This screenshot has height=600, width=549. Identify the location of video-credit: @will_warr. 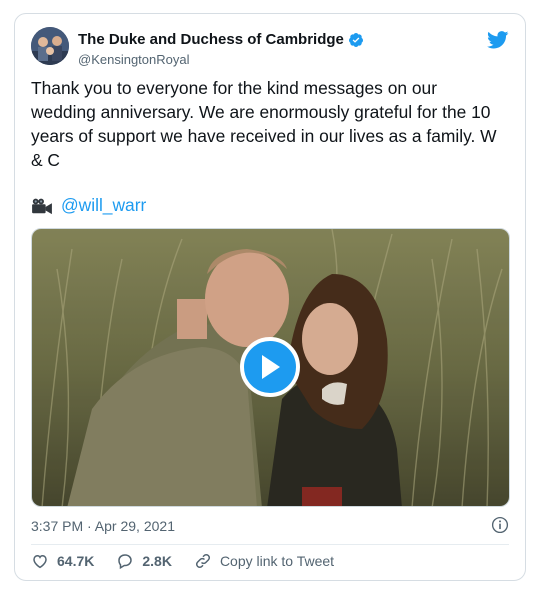
(88, 205).